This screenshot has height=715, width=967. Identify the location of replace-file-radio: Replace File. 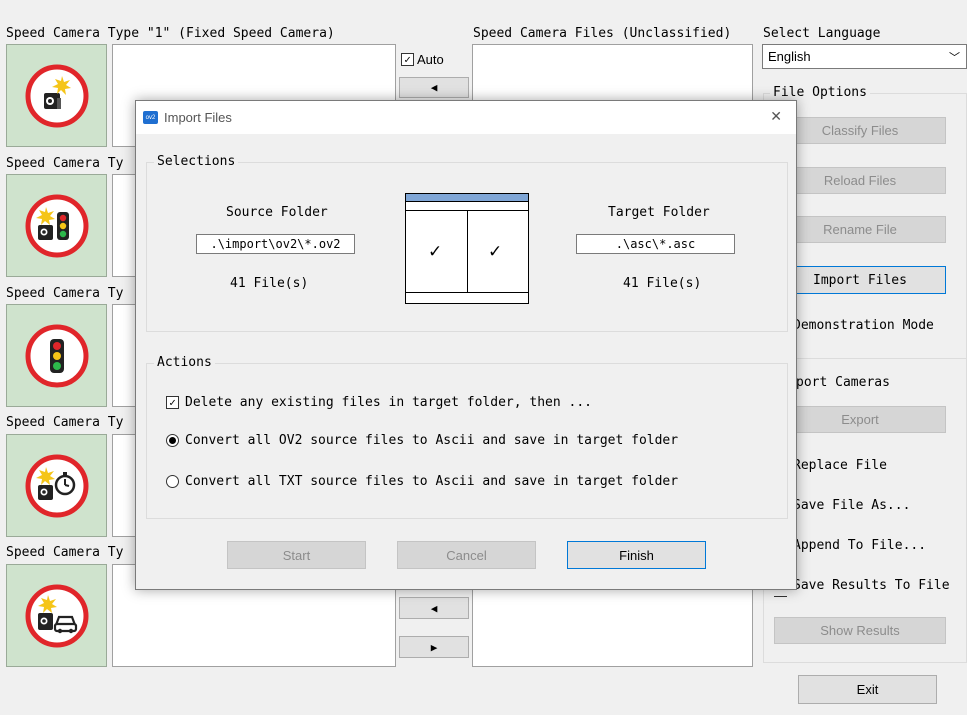
(840, 465).